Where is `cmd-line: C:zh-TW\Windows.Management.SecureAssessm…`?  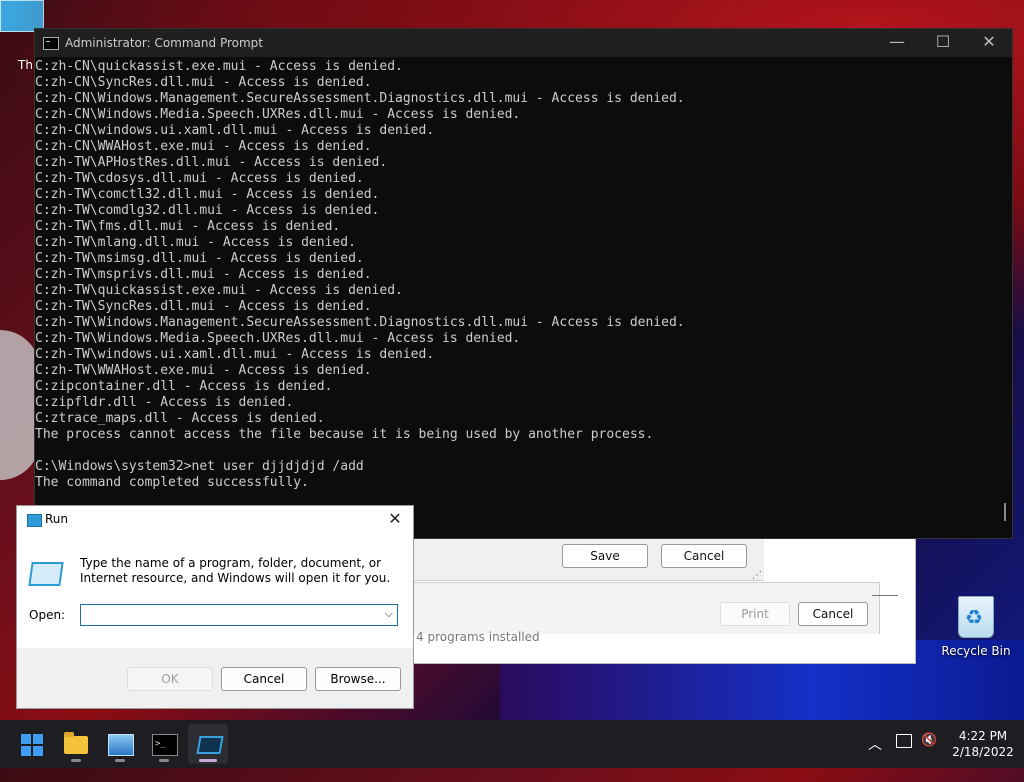 cmd-line: C:zh-TW\Windows.Management.SecureAssessm… is located at coordinates (360, 322).